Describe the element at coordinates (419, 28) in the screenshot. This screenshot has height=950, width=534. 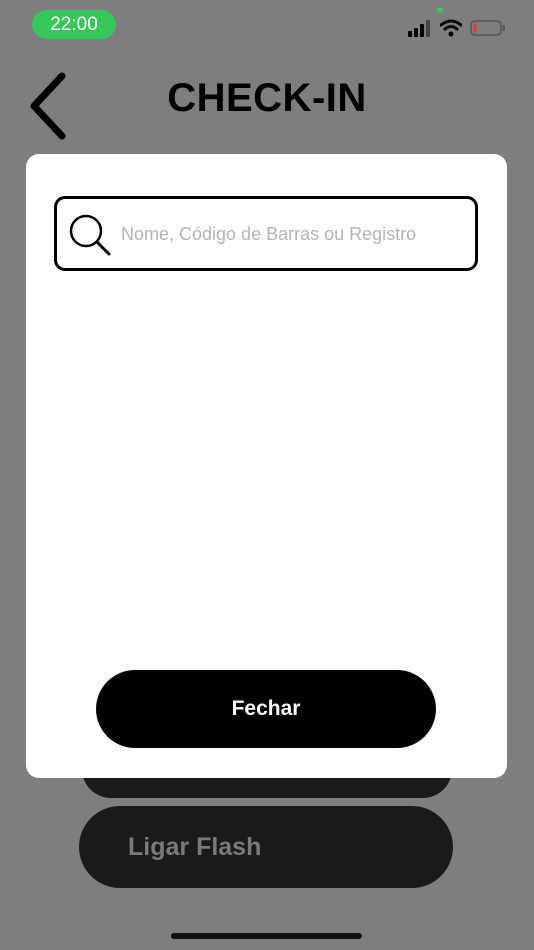
I see `cellular-signal-icon` at that location.